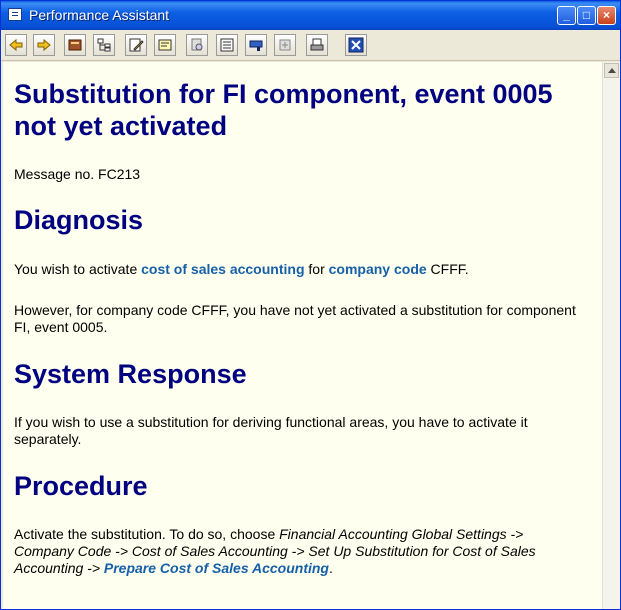 The height and width of the screenshot is (610, 621). What do you see at coordinates (310, 59) in the screenshot?
I see `toolbar` at bounding box center [310, 59].